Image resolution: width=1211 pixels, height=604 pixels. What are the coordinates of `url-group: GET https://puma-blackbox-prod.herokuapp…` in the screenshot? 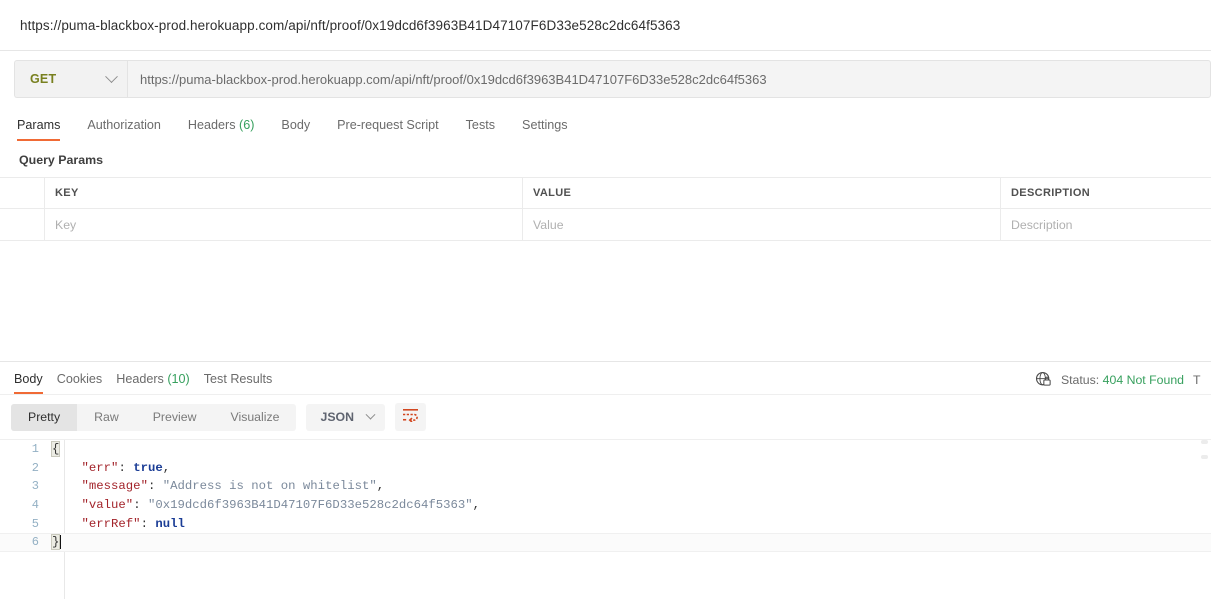 It's located at (612, 79).